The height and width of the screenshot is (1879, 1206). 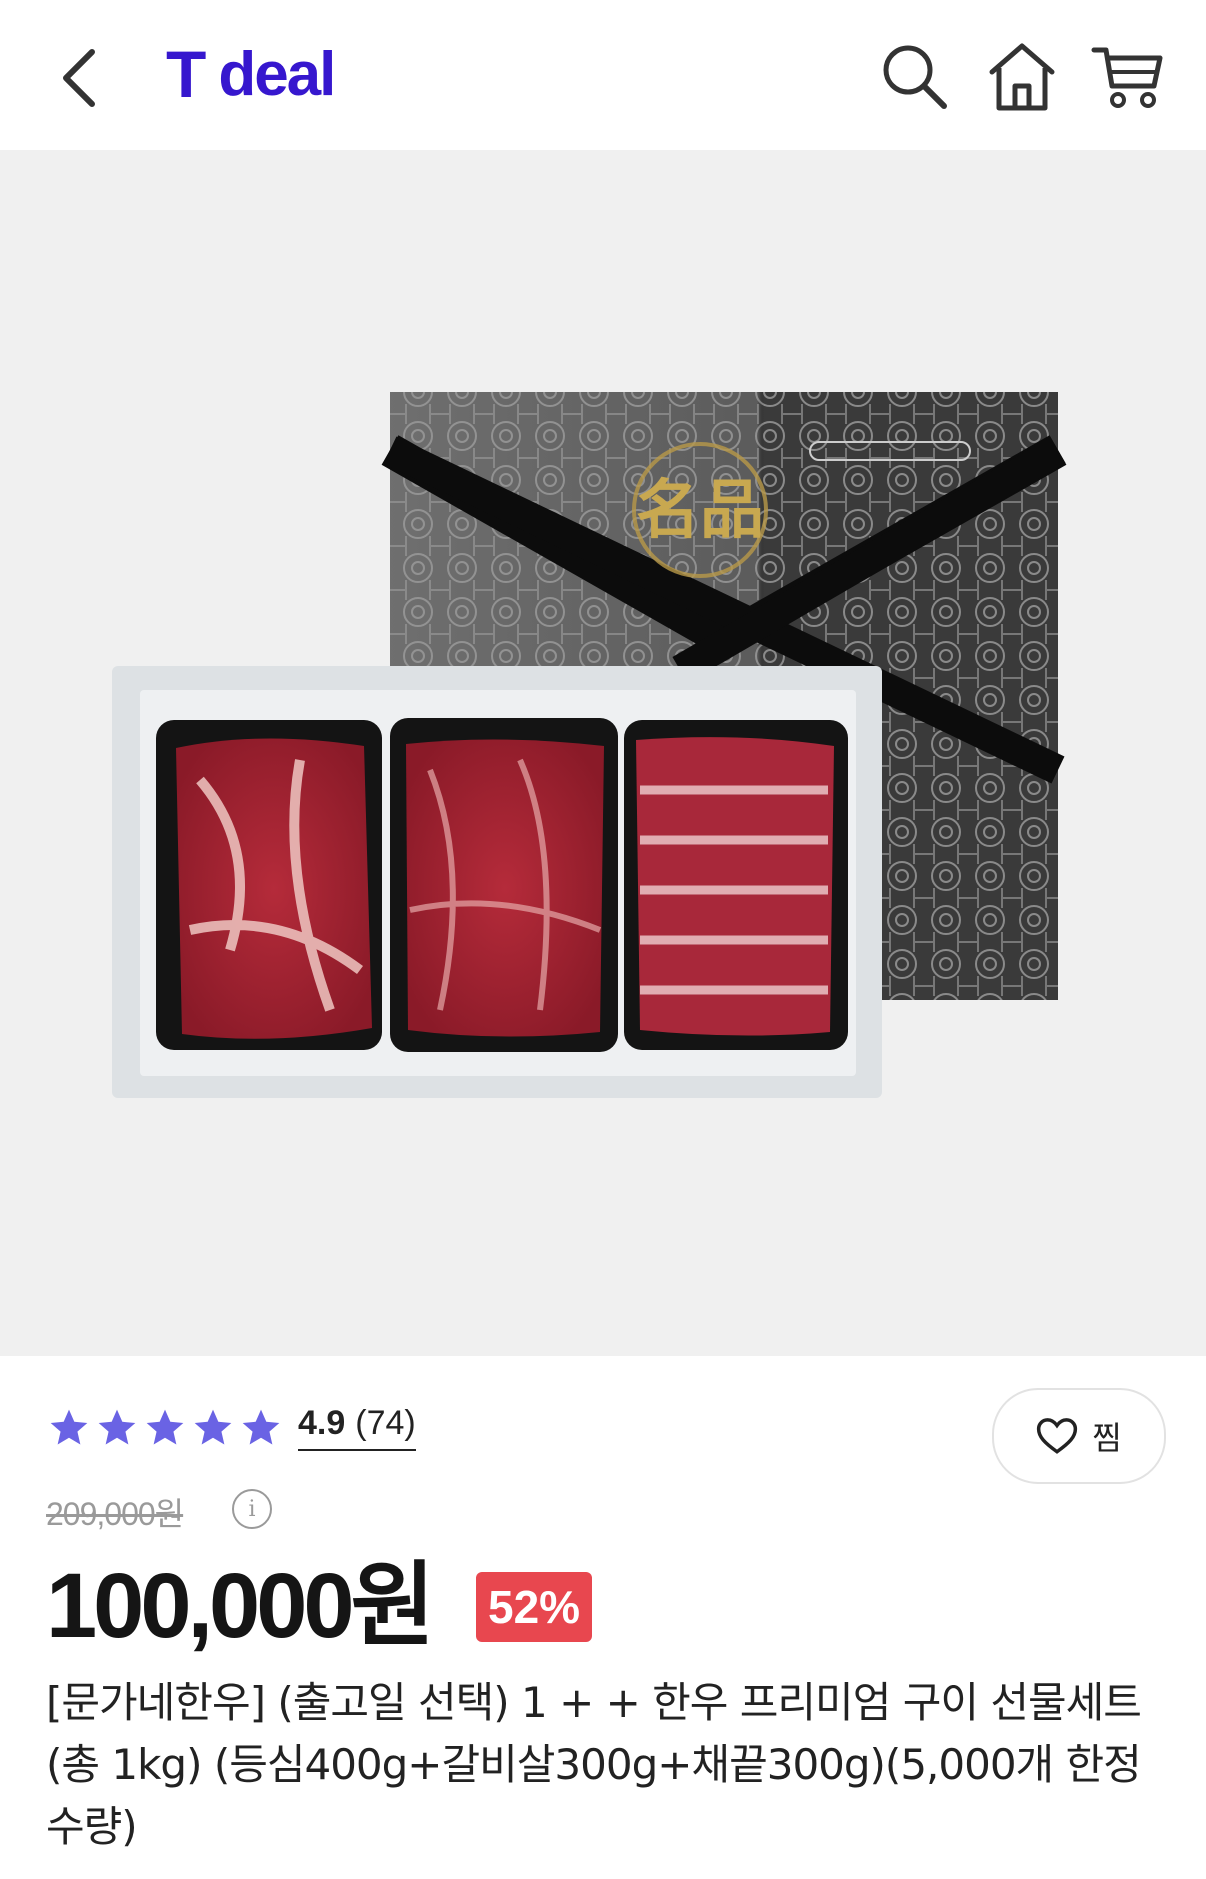 What do you see at coordinates (277, 74) in the screenshot?
I see `logo-text: deal` at bounding box center [277, 74].